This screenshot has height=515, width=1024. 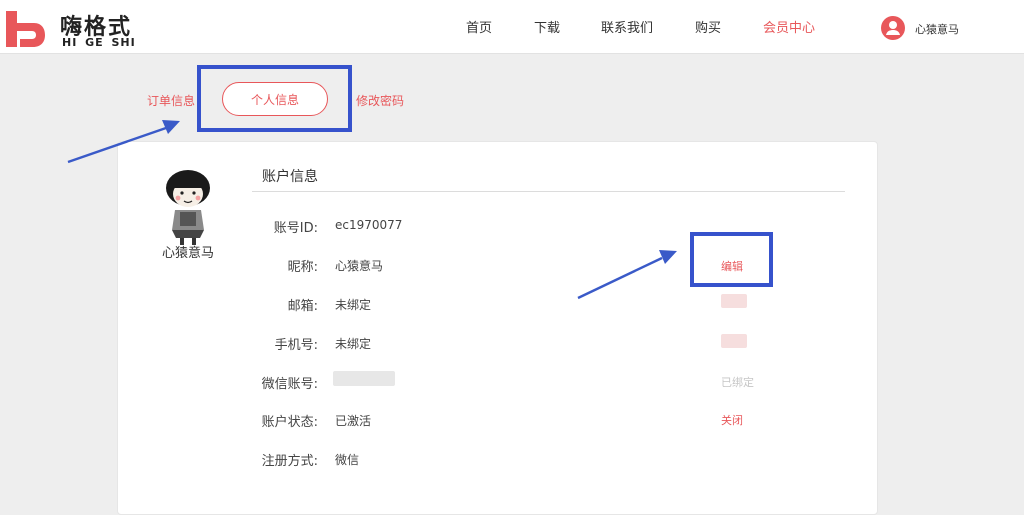 I want to click on email-value: 未绑定, so click(x=353, y=305).